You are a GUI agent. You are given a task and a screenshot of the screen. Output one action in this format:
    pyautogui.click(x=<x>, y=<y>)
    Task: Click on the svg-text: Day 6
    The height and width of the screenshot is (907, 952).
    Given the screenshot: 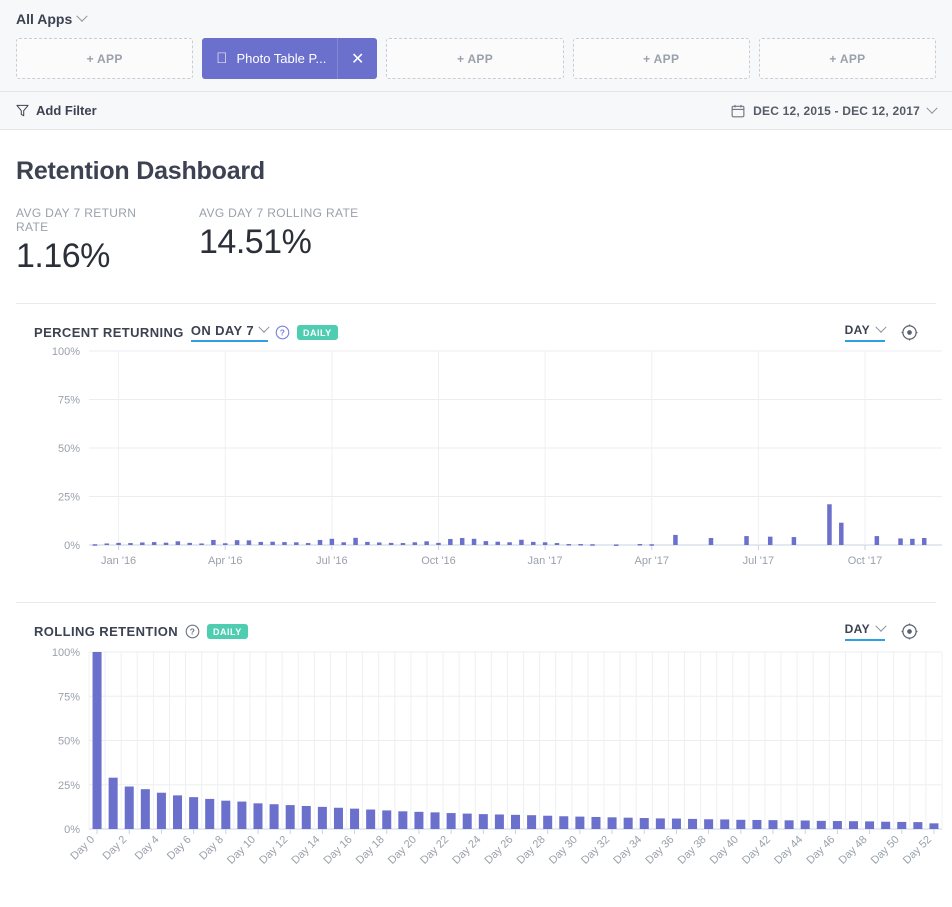 What is the action you would take?
    pyautogui.click(x=179, y=848)
    